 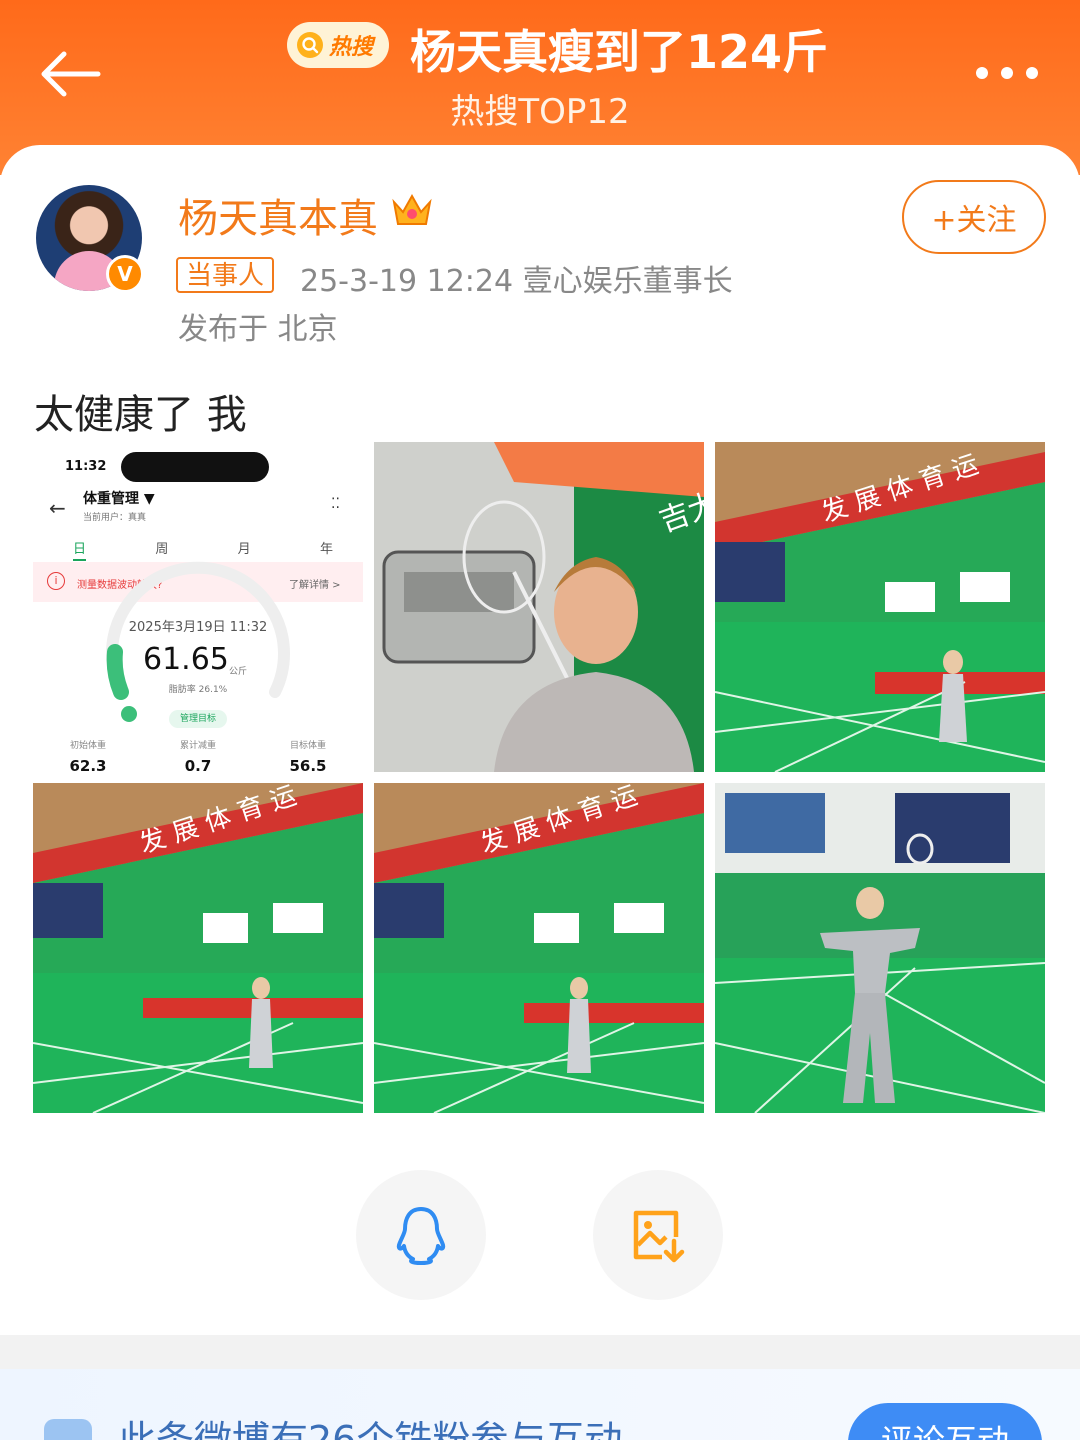 What do you see at coordinates (307, 746) in the screenshot?
I see `stat-label: 目标体重` at bounding box center [307, 746].